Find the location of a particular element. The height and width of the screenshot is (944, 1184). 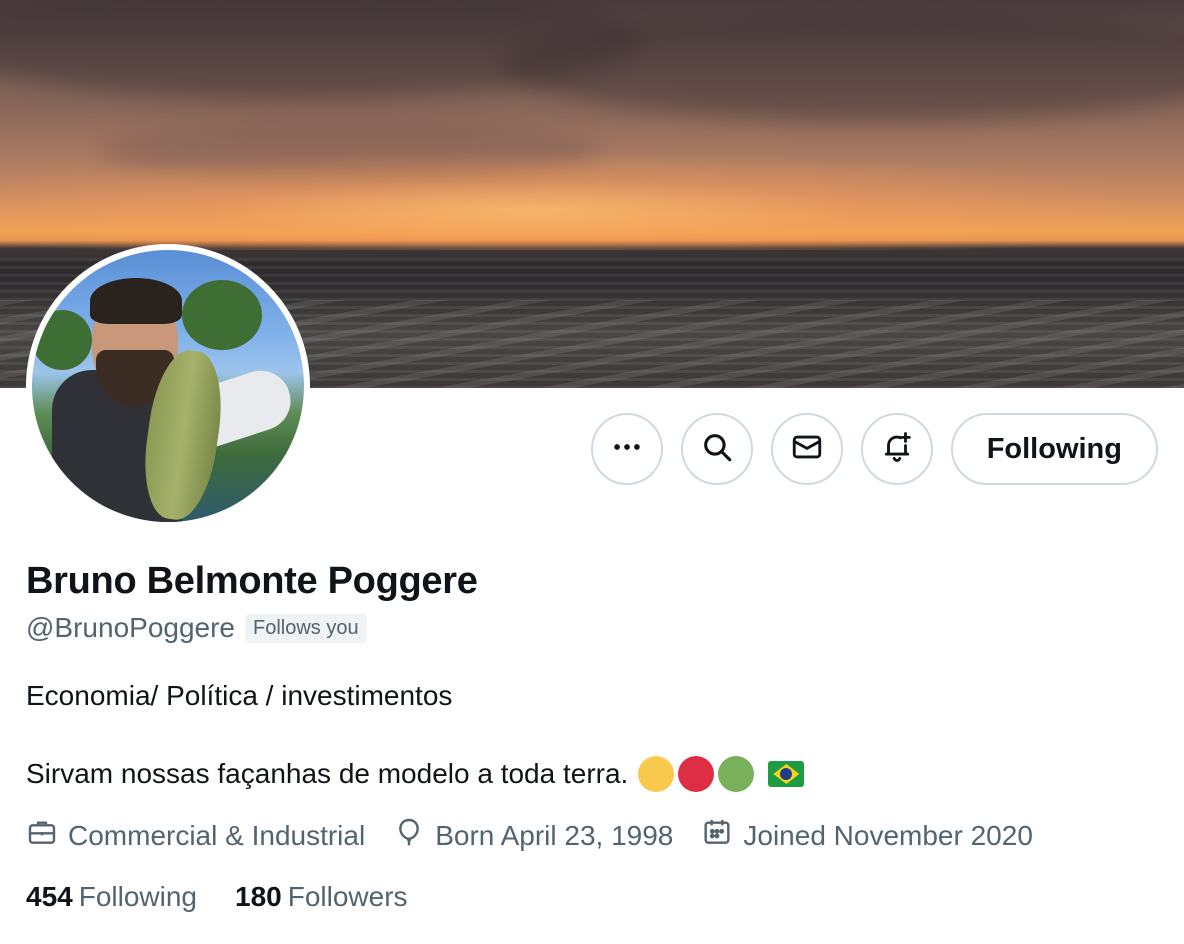

joined-text: Joined November 2020 is located at coordinates (888, 835).